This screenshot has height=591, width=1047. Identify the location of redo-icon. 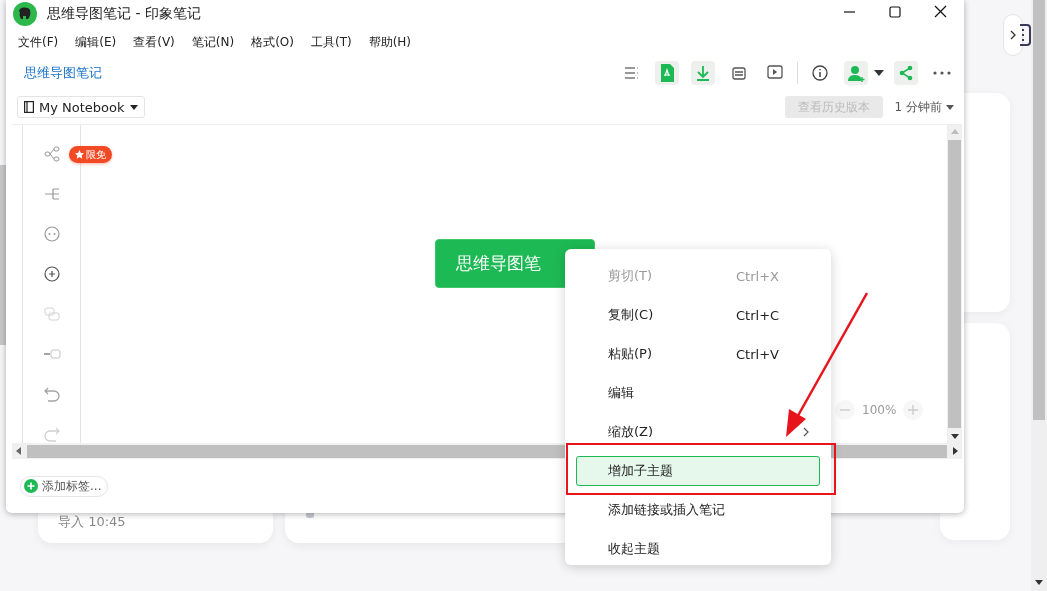
(51, 434).